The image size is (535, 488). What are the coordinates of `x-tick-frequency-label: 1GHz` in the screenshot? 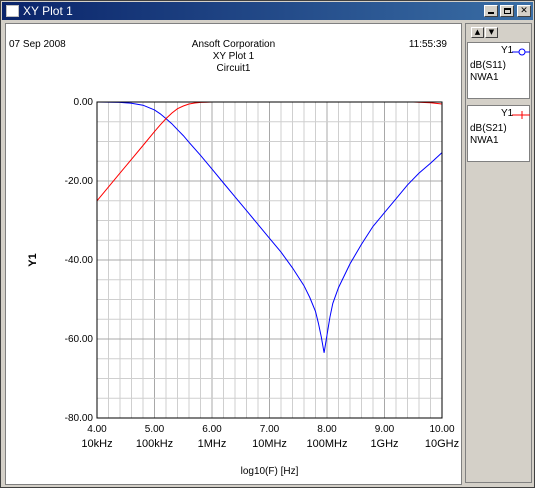 It's located at (384, 444).